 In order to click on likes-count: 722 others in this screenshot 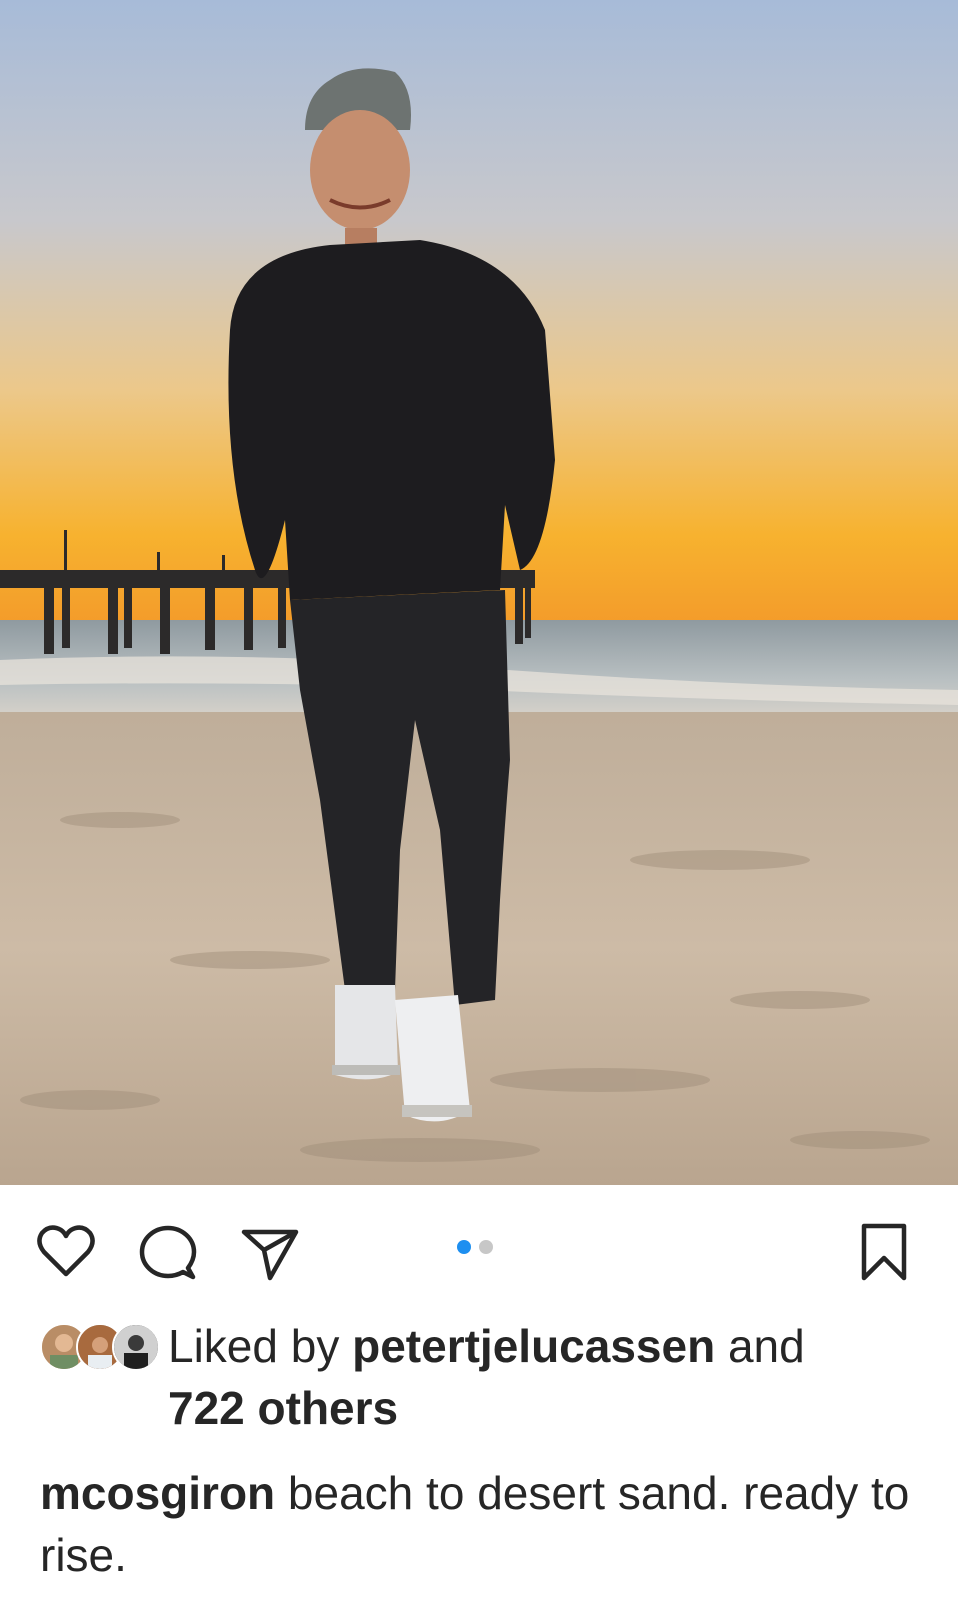, I will do `click(283, 1408)`.